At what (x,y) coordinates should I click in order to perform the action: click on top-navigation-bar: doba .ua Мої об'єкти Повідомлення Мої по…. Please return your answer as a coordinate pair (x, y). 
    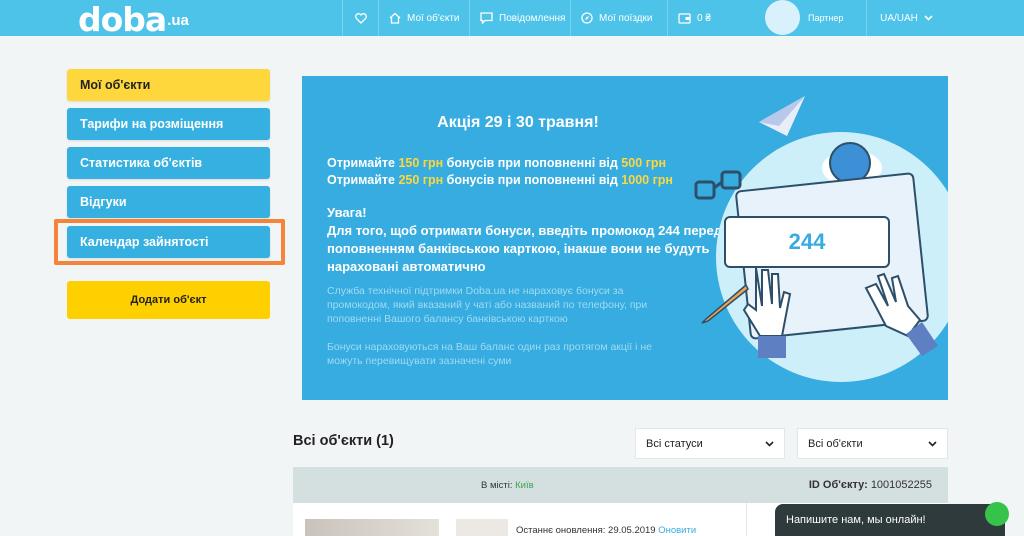
    Looking at the image, I should click on (512, 18).